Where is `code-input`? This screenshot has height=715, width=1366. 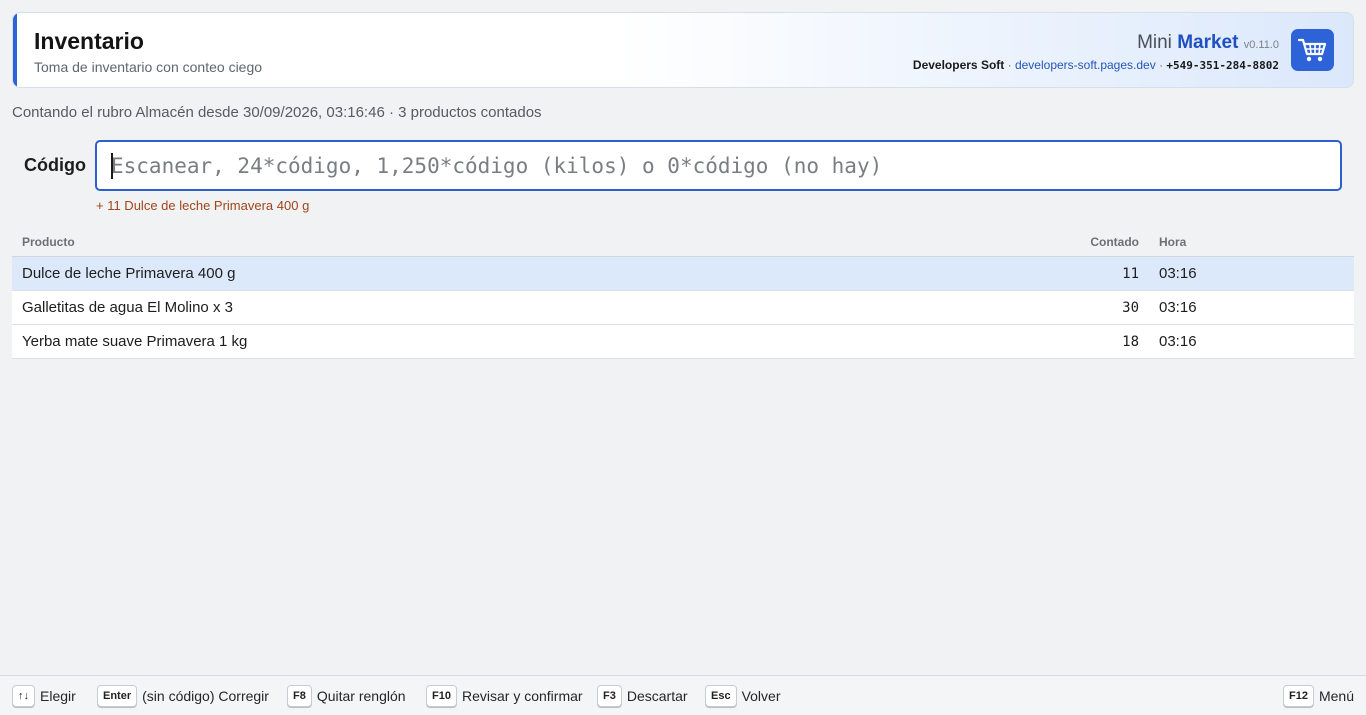 code-input is located at coordinates (718, 165).